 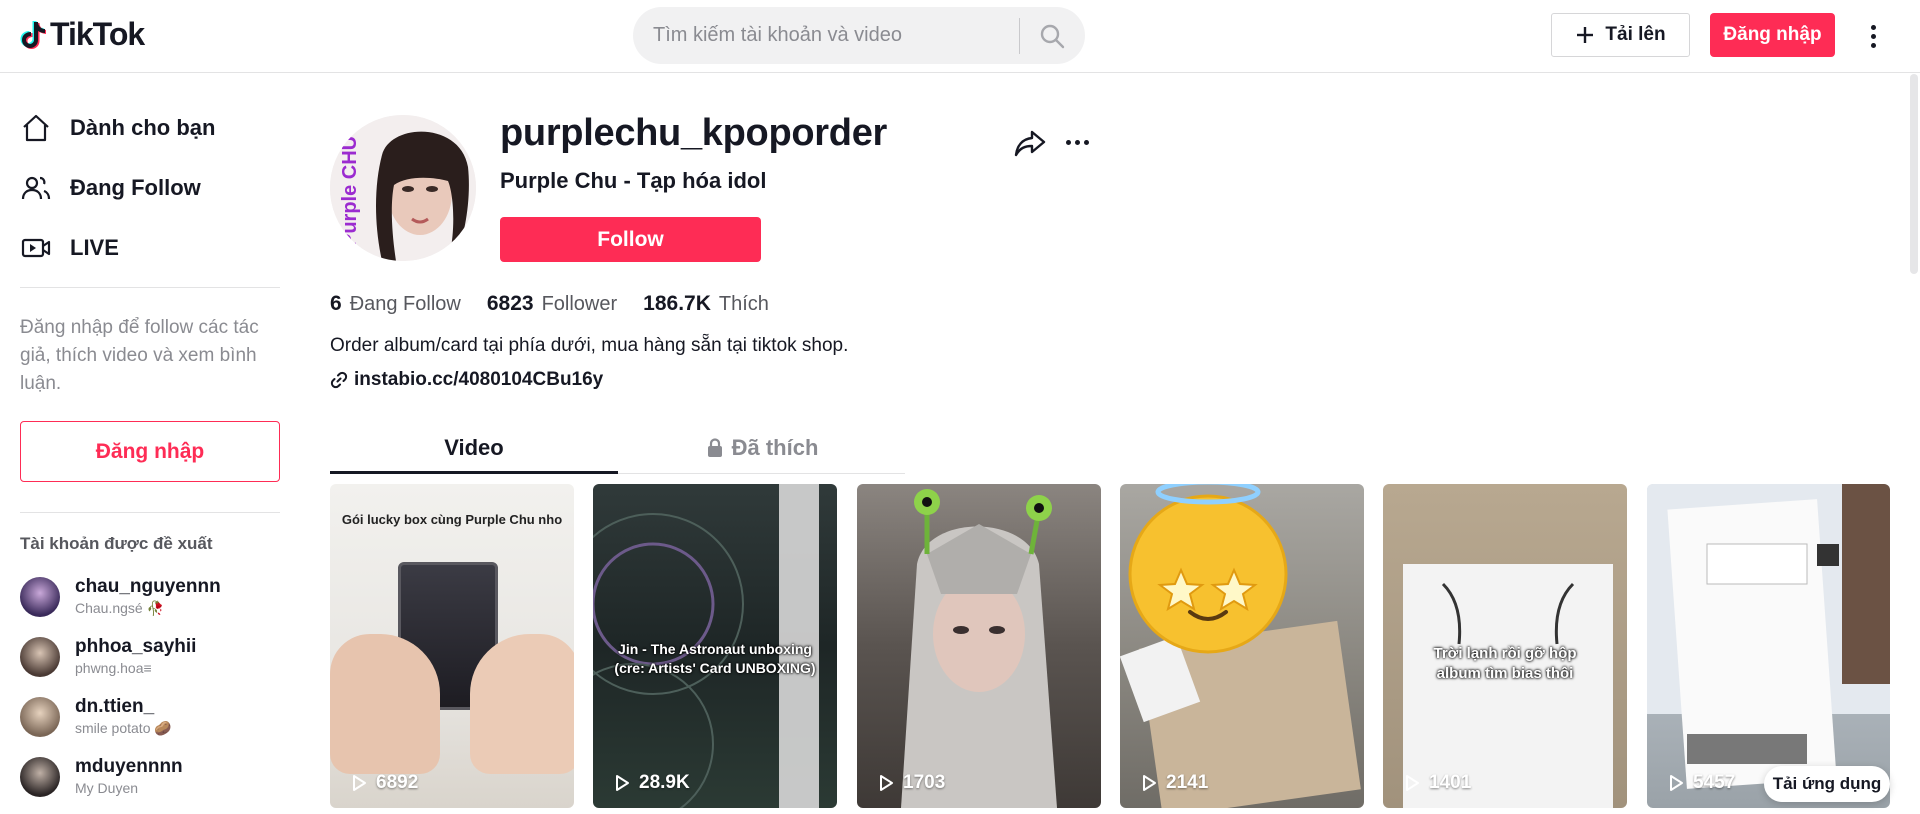 I want to click on sidebar-login-button: Đăng nhập, so click(x=150, y=451).